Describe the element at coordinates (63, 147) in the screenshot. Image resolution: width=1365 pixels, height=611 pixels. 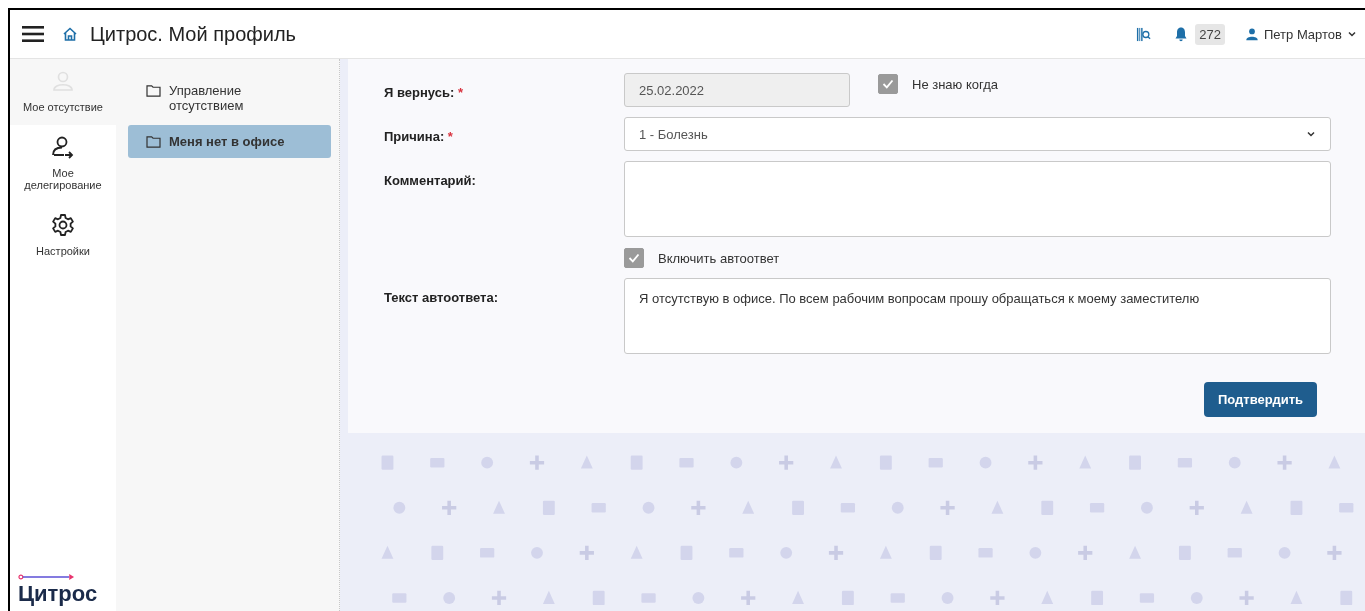
I see `person-arrow-icon` at that location.